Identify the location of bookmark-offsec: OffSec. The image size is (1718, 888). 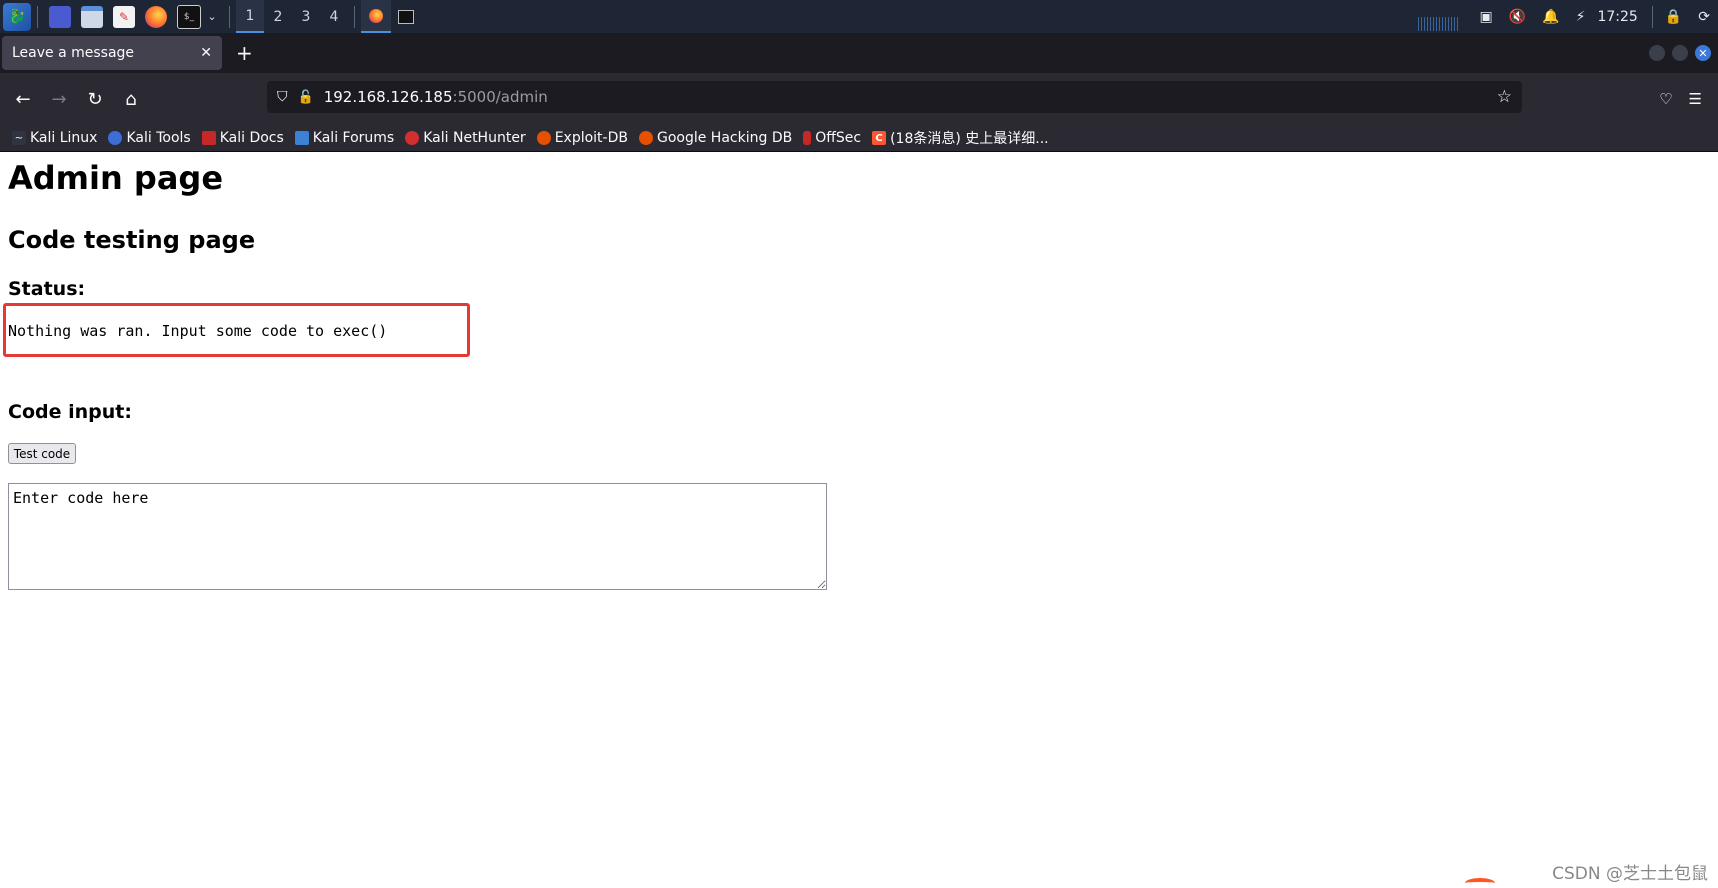
(832, 138).